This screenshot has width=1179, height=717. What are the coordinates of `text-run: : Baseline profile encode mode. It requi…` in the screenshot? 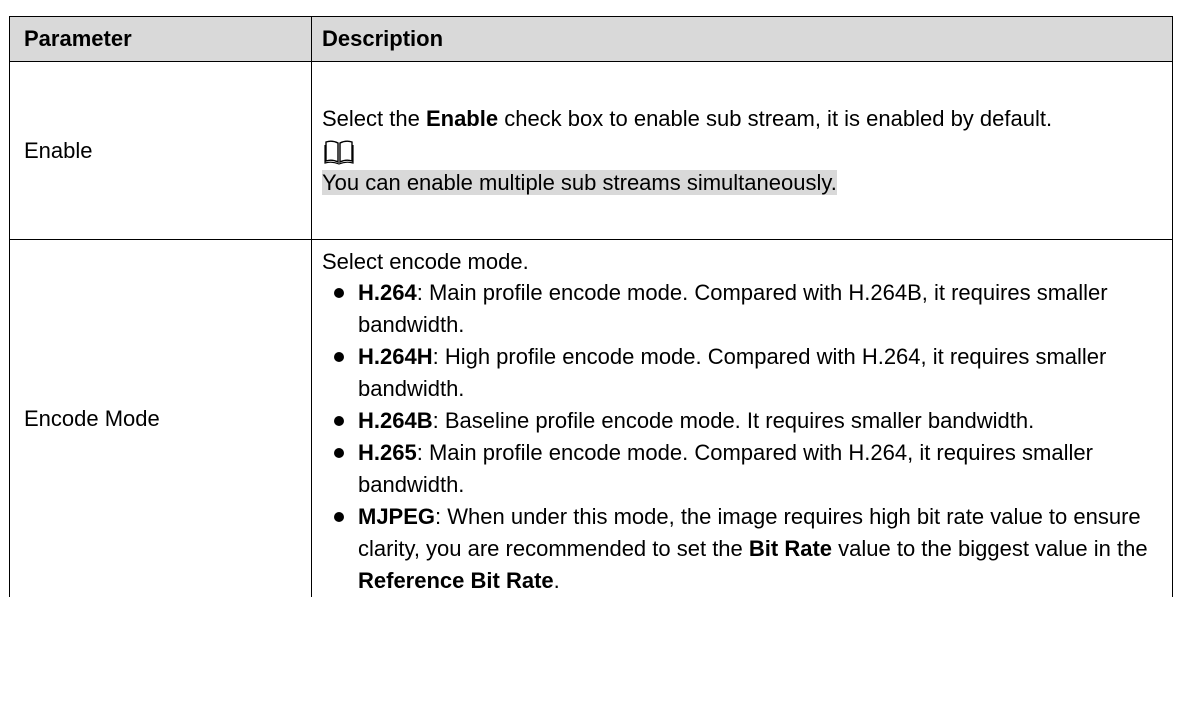 It's located at (733, 420).